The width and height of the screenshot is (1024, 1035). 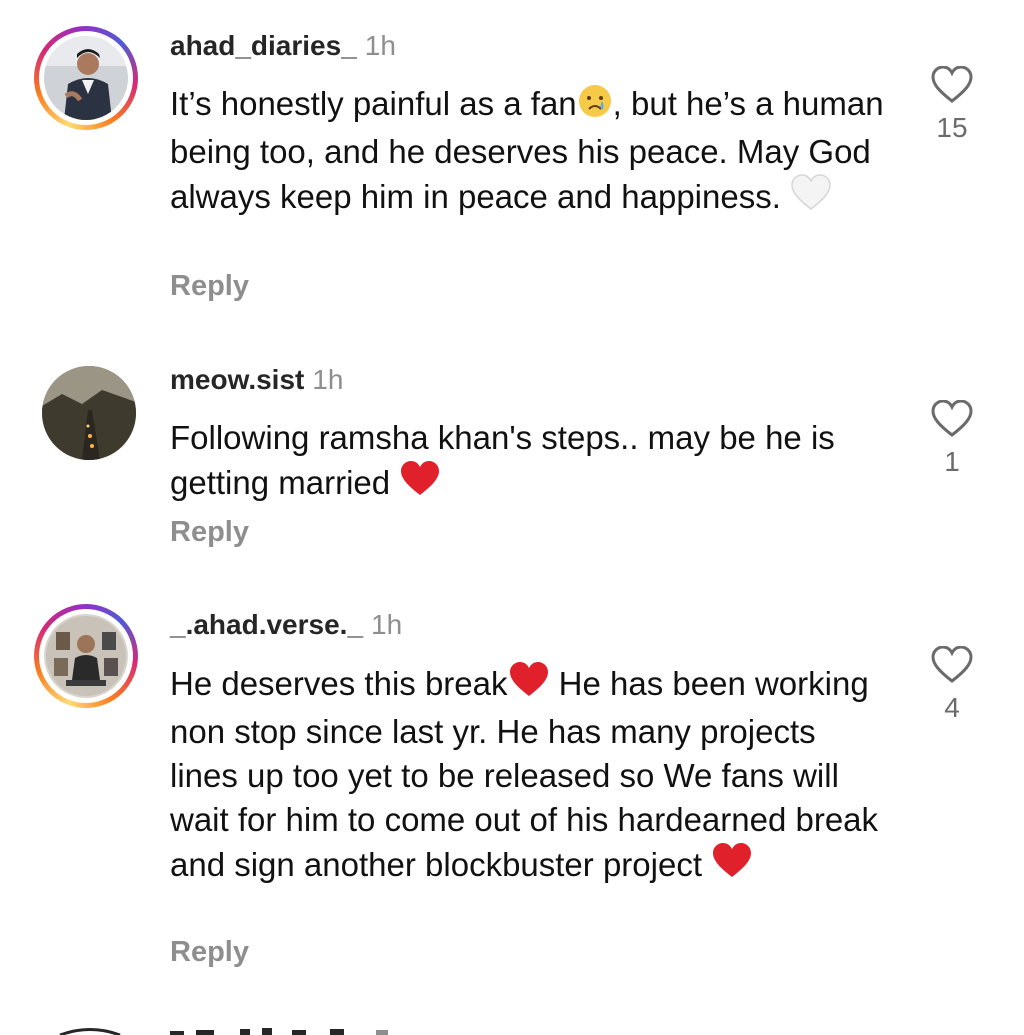 I want to click on comment-username: meow.sist, so click(x=237, y=379).